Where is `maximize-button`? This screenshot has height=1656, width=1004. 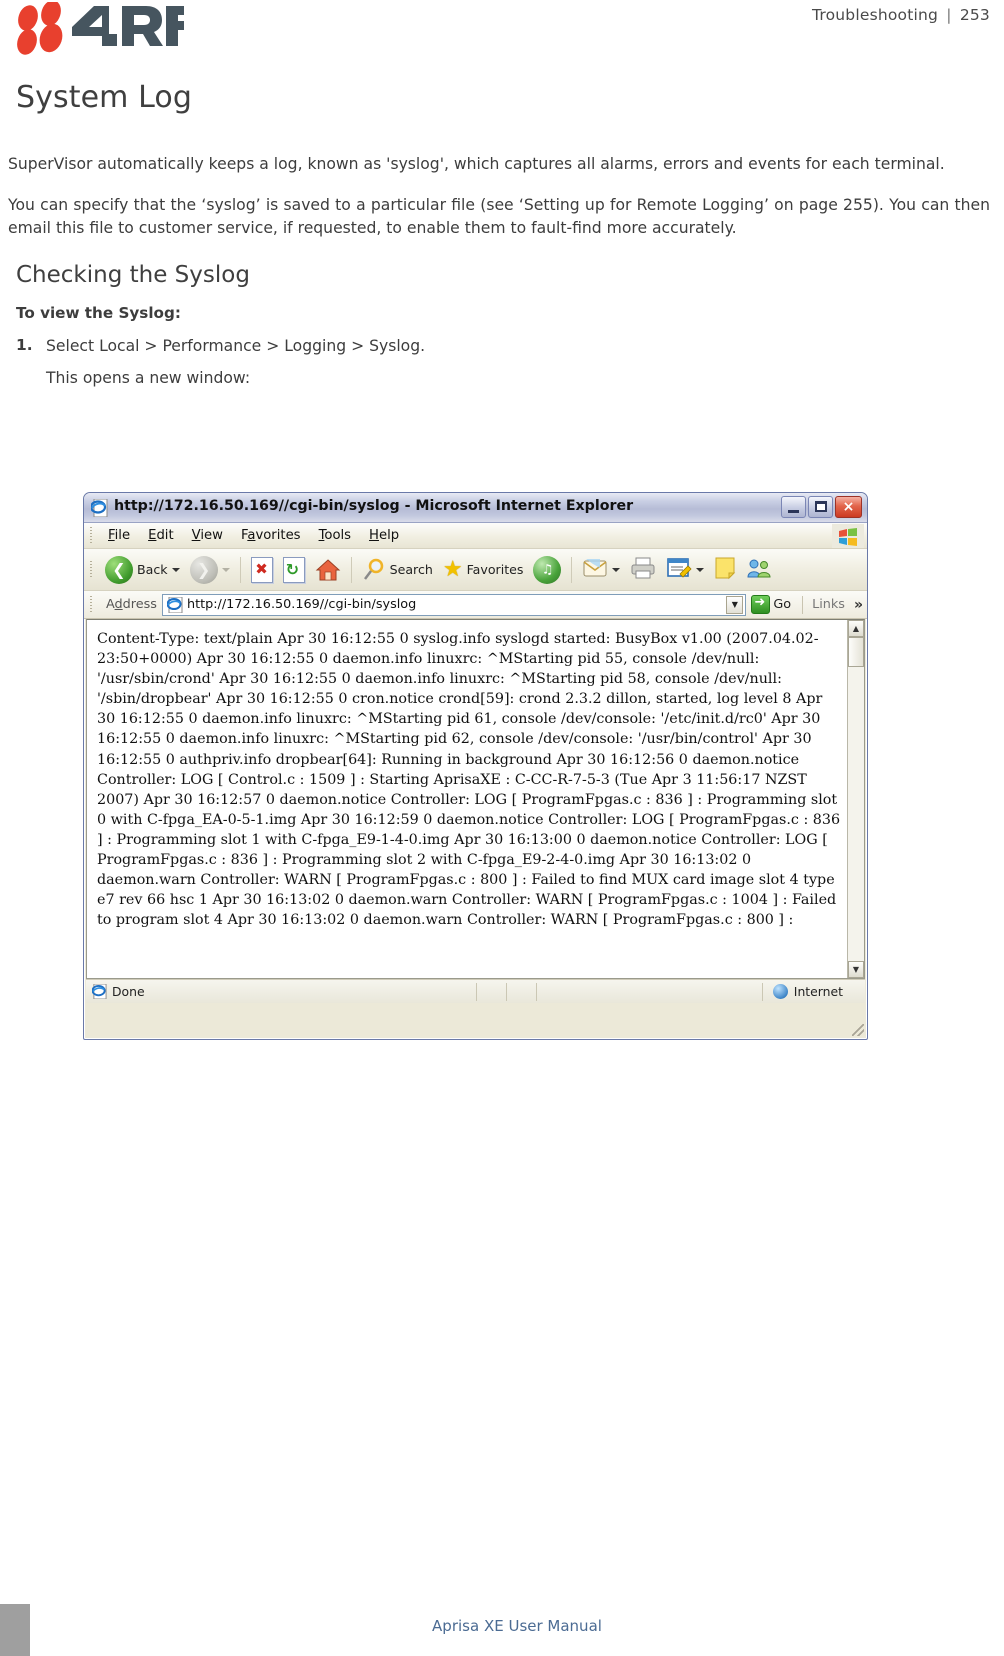
maximize-button is located at coordinates (820, 507).